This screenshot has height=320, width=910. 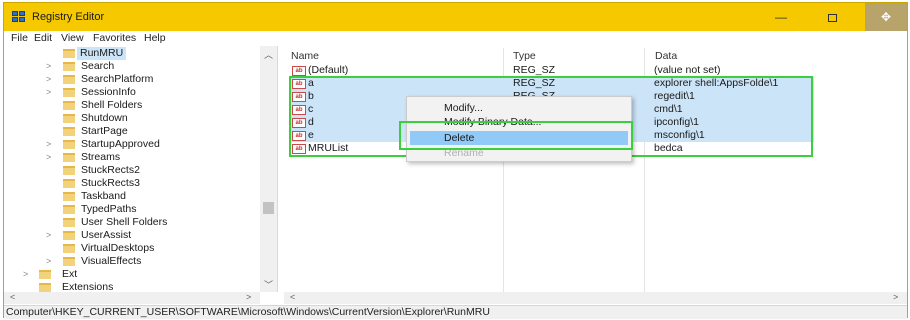 I want to click on tree-item-label: TypedPaths, so click(x=109, y=209).